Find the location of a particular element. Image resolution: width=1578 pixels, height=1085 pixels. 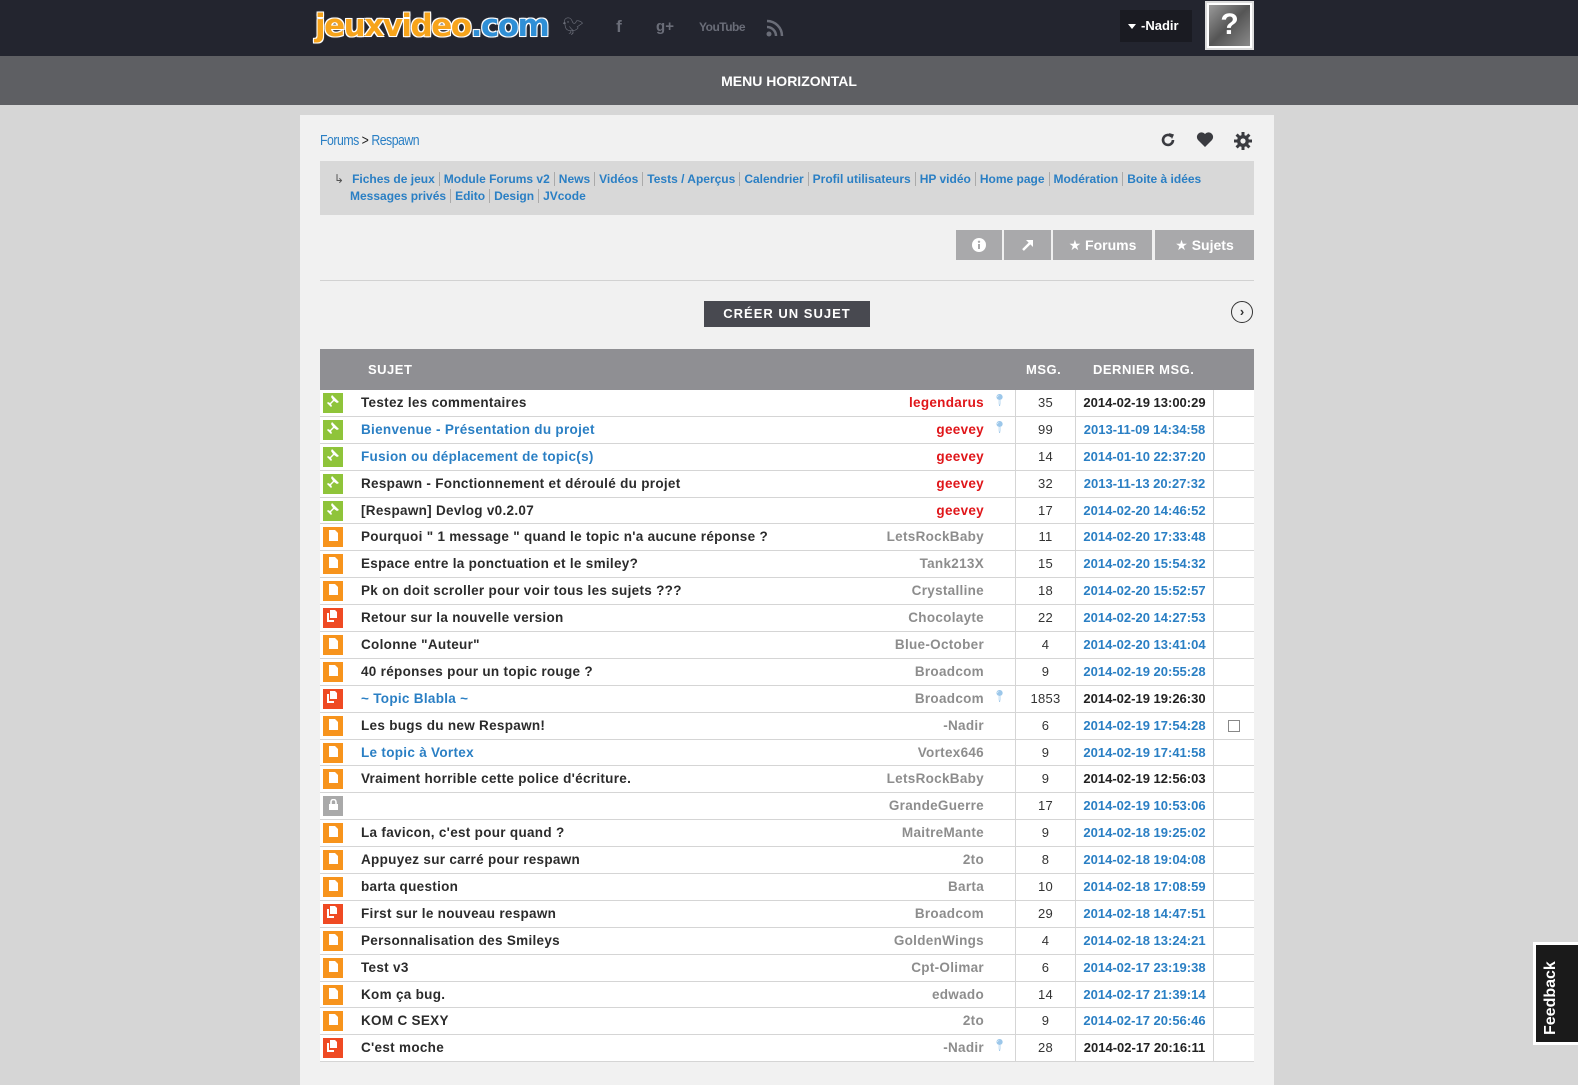

last-message-date: 2014-02-17 21:39:14 is located at coordinates (1144, 994).